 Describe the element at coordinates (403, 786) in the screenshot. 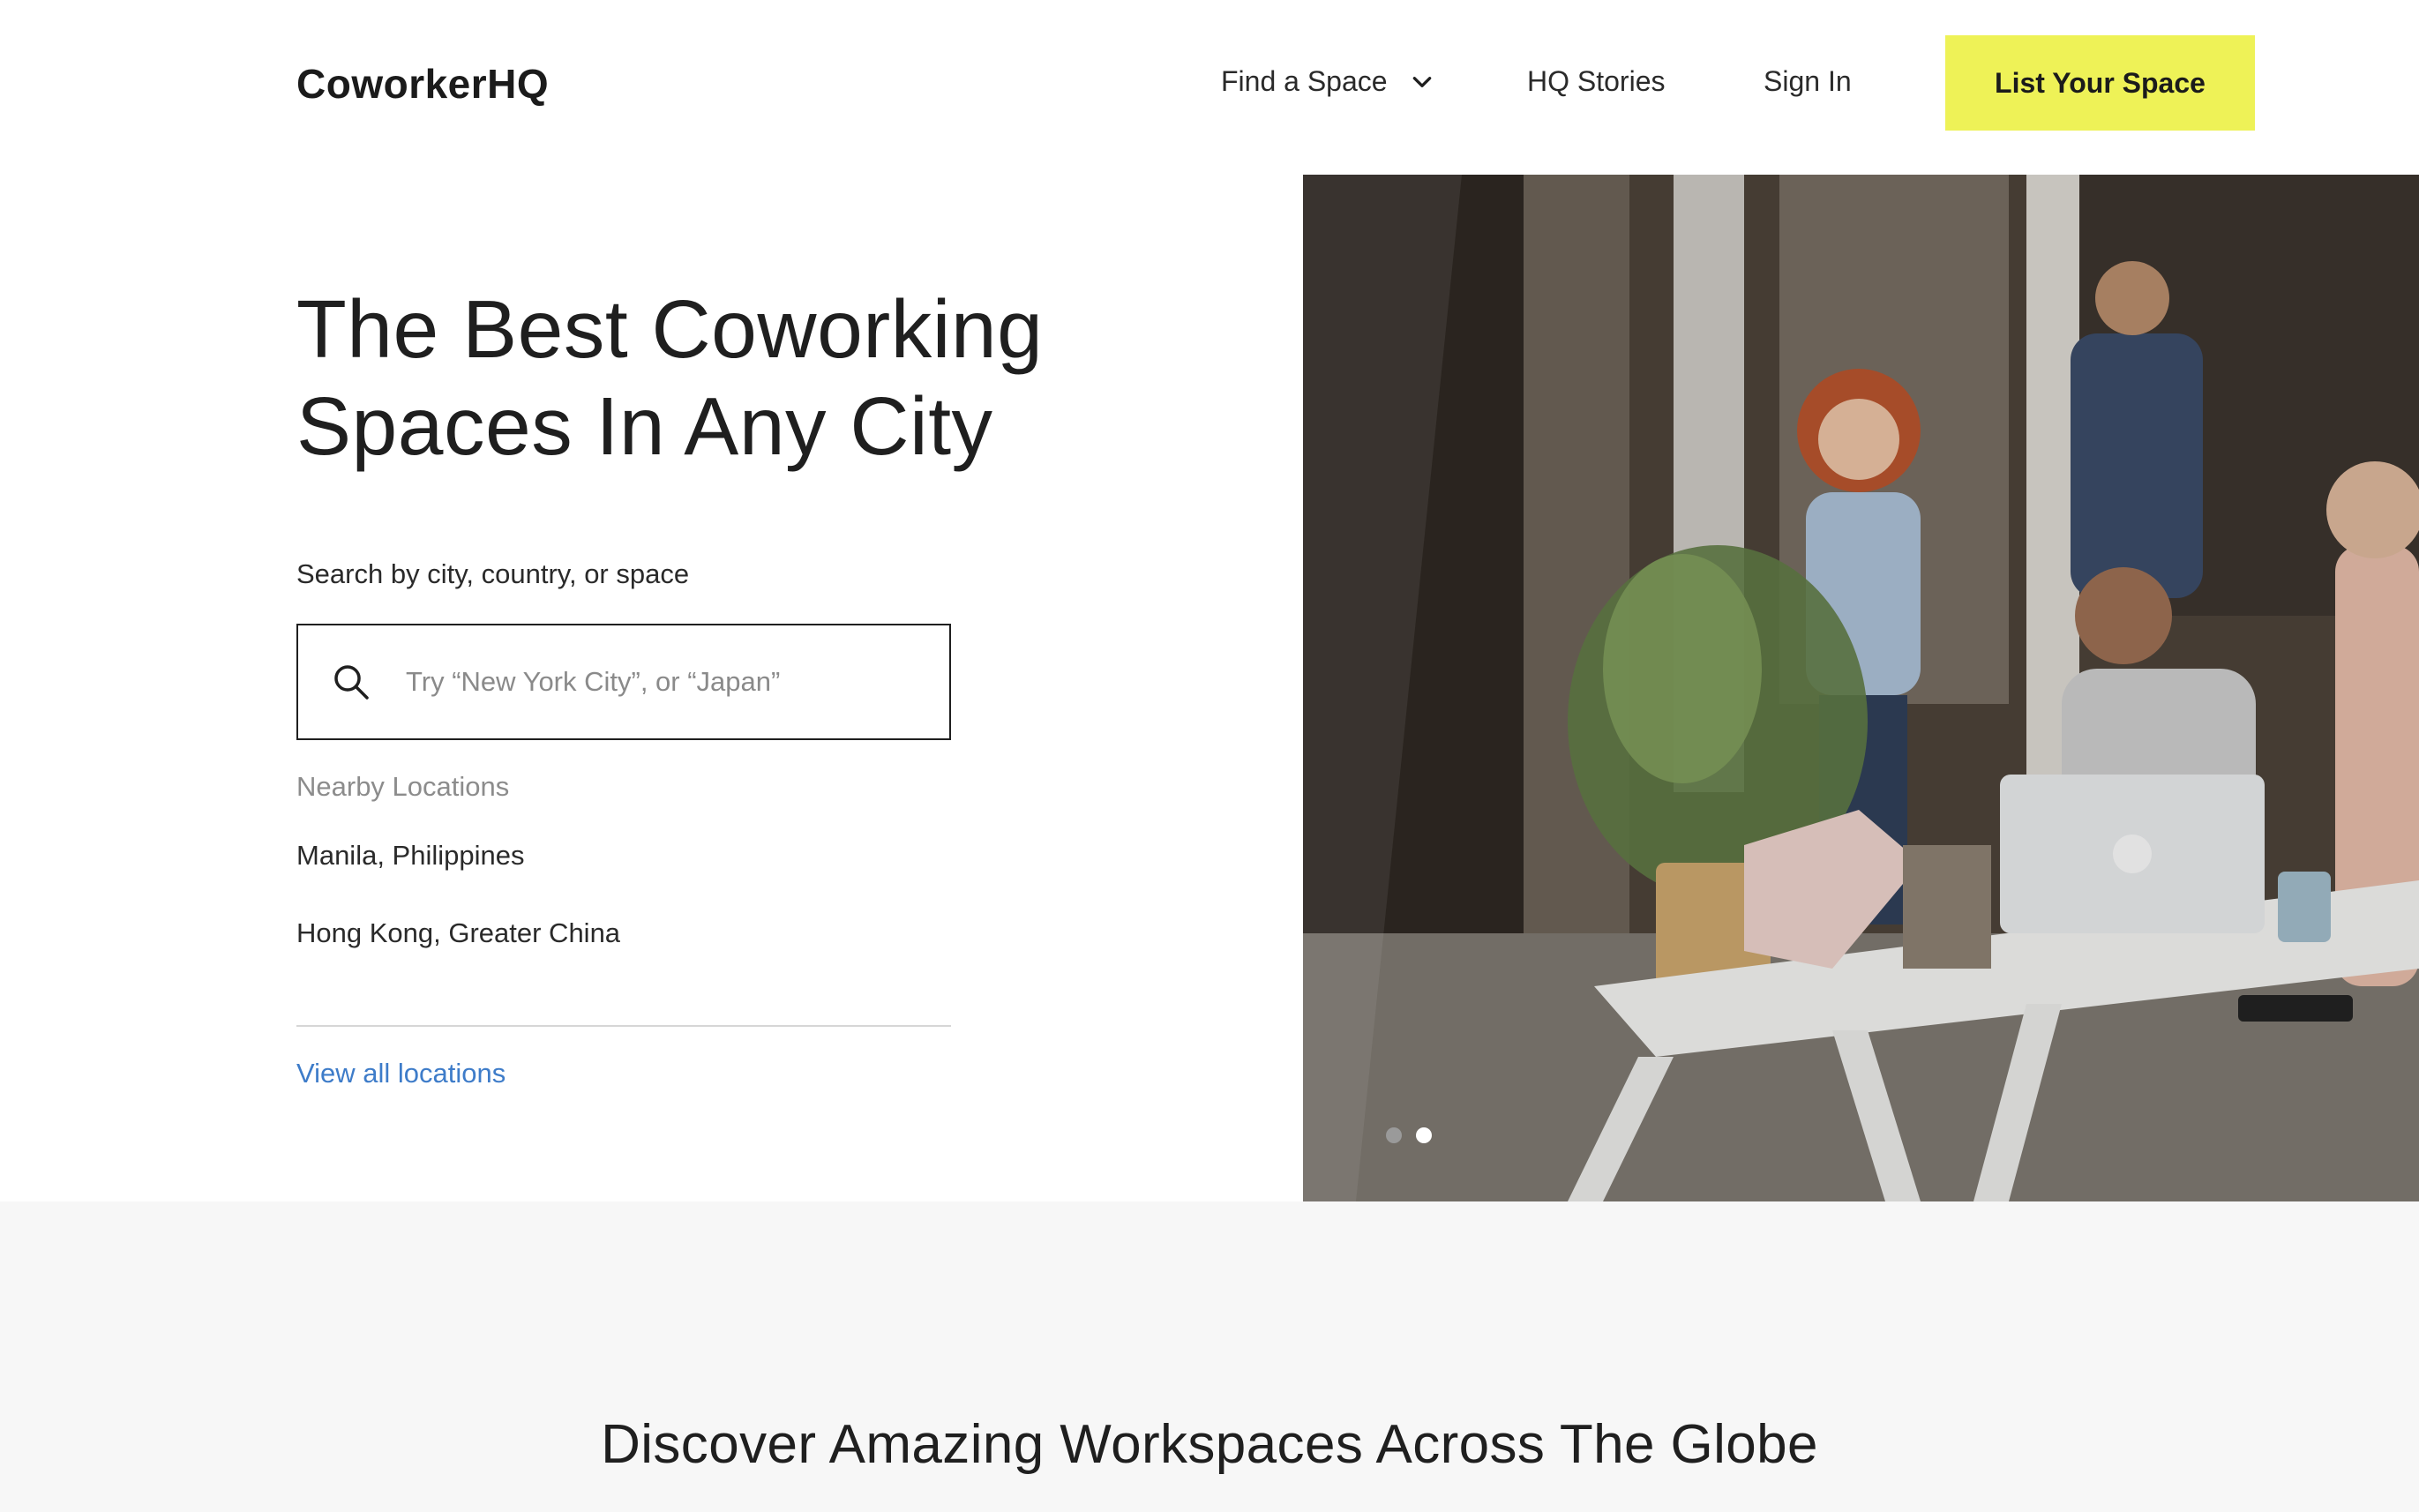

I see `nearby-locations-label: Nearby Locations` at that location.